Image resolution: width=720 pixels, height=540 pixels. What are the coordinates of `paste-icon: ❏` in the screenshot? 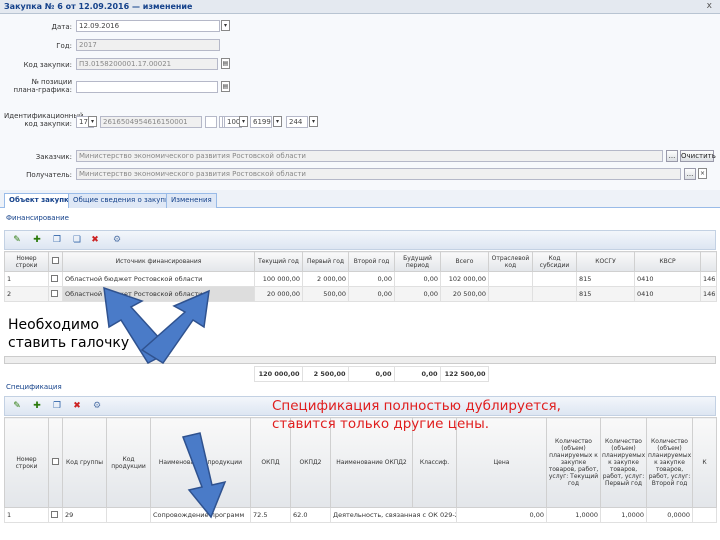 It's located at (77, 240).